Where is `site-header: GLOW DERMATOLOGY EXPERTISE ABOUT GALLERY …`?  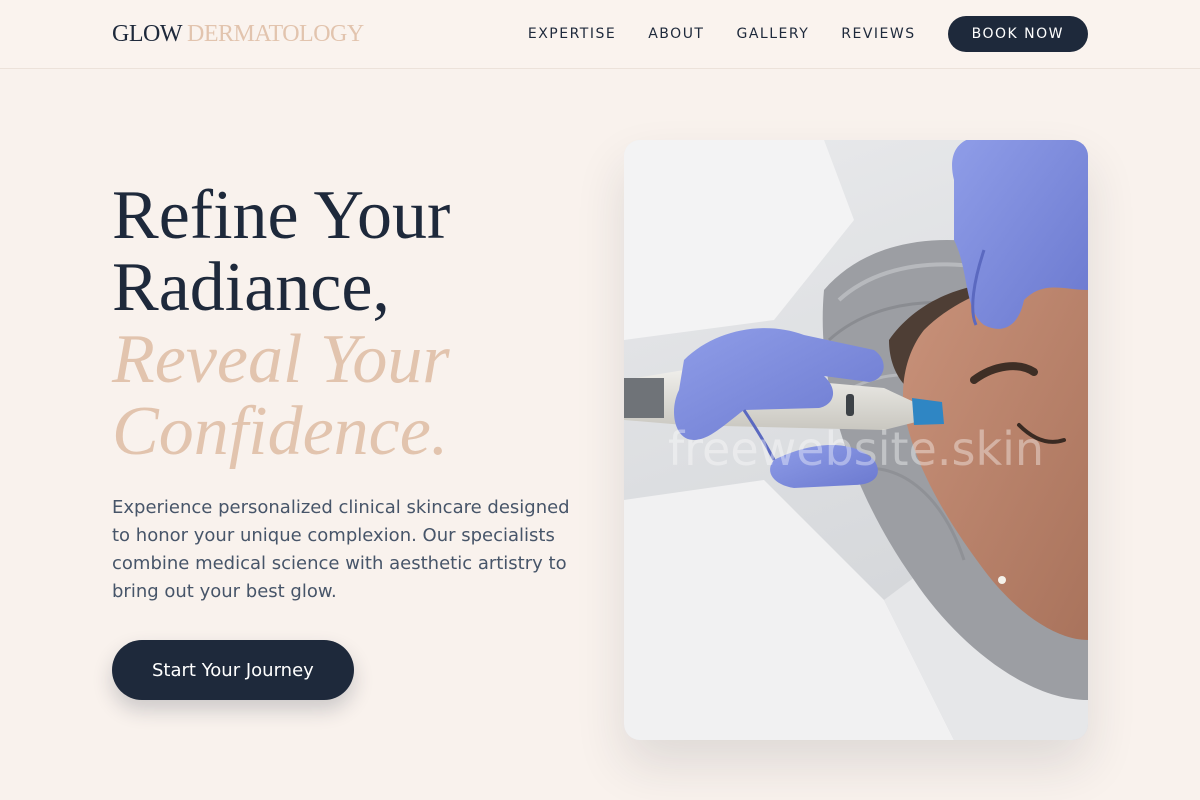 site-header: GLOW DERMATOLOGY EXPERTISE ABOUT GALLERY … is located at coordinates (600, 34).